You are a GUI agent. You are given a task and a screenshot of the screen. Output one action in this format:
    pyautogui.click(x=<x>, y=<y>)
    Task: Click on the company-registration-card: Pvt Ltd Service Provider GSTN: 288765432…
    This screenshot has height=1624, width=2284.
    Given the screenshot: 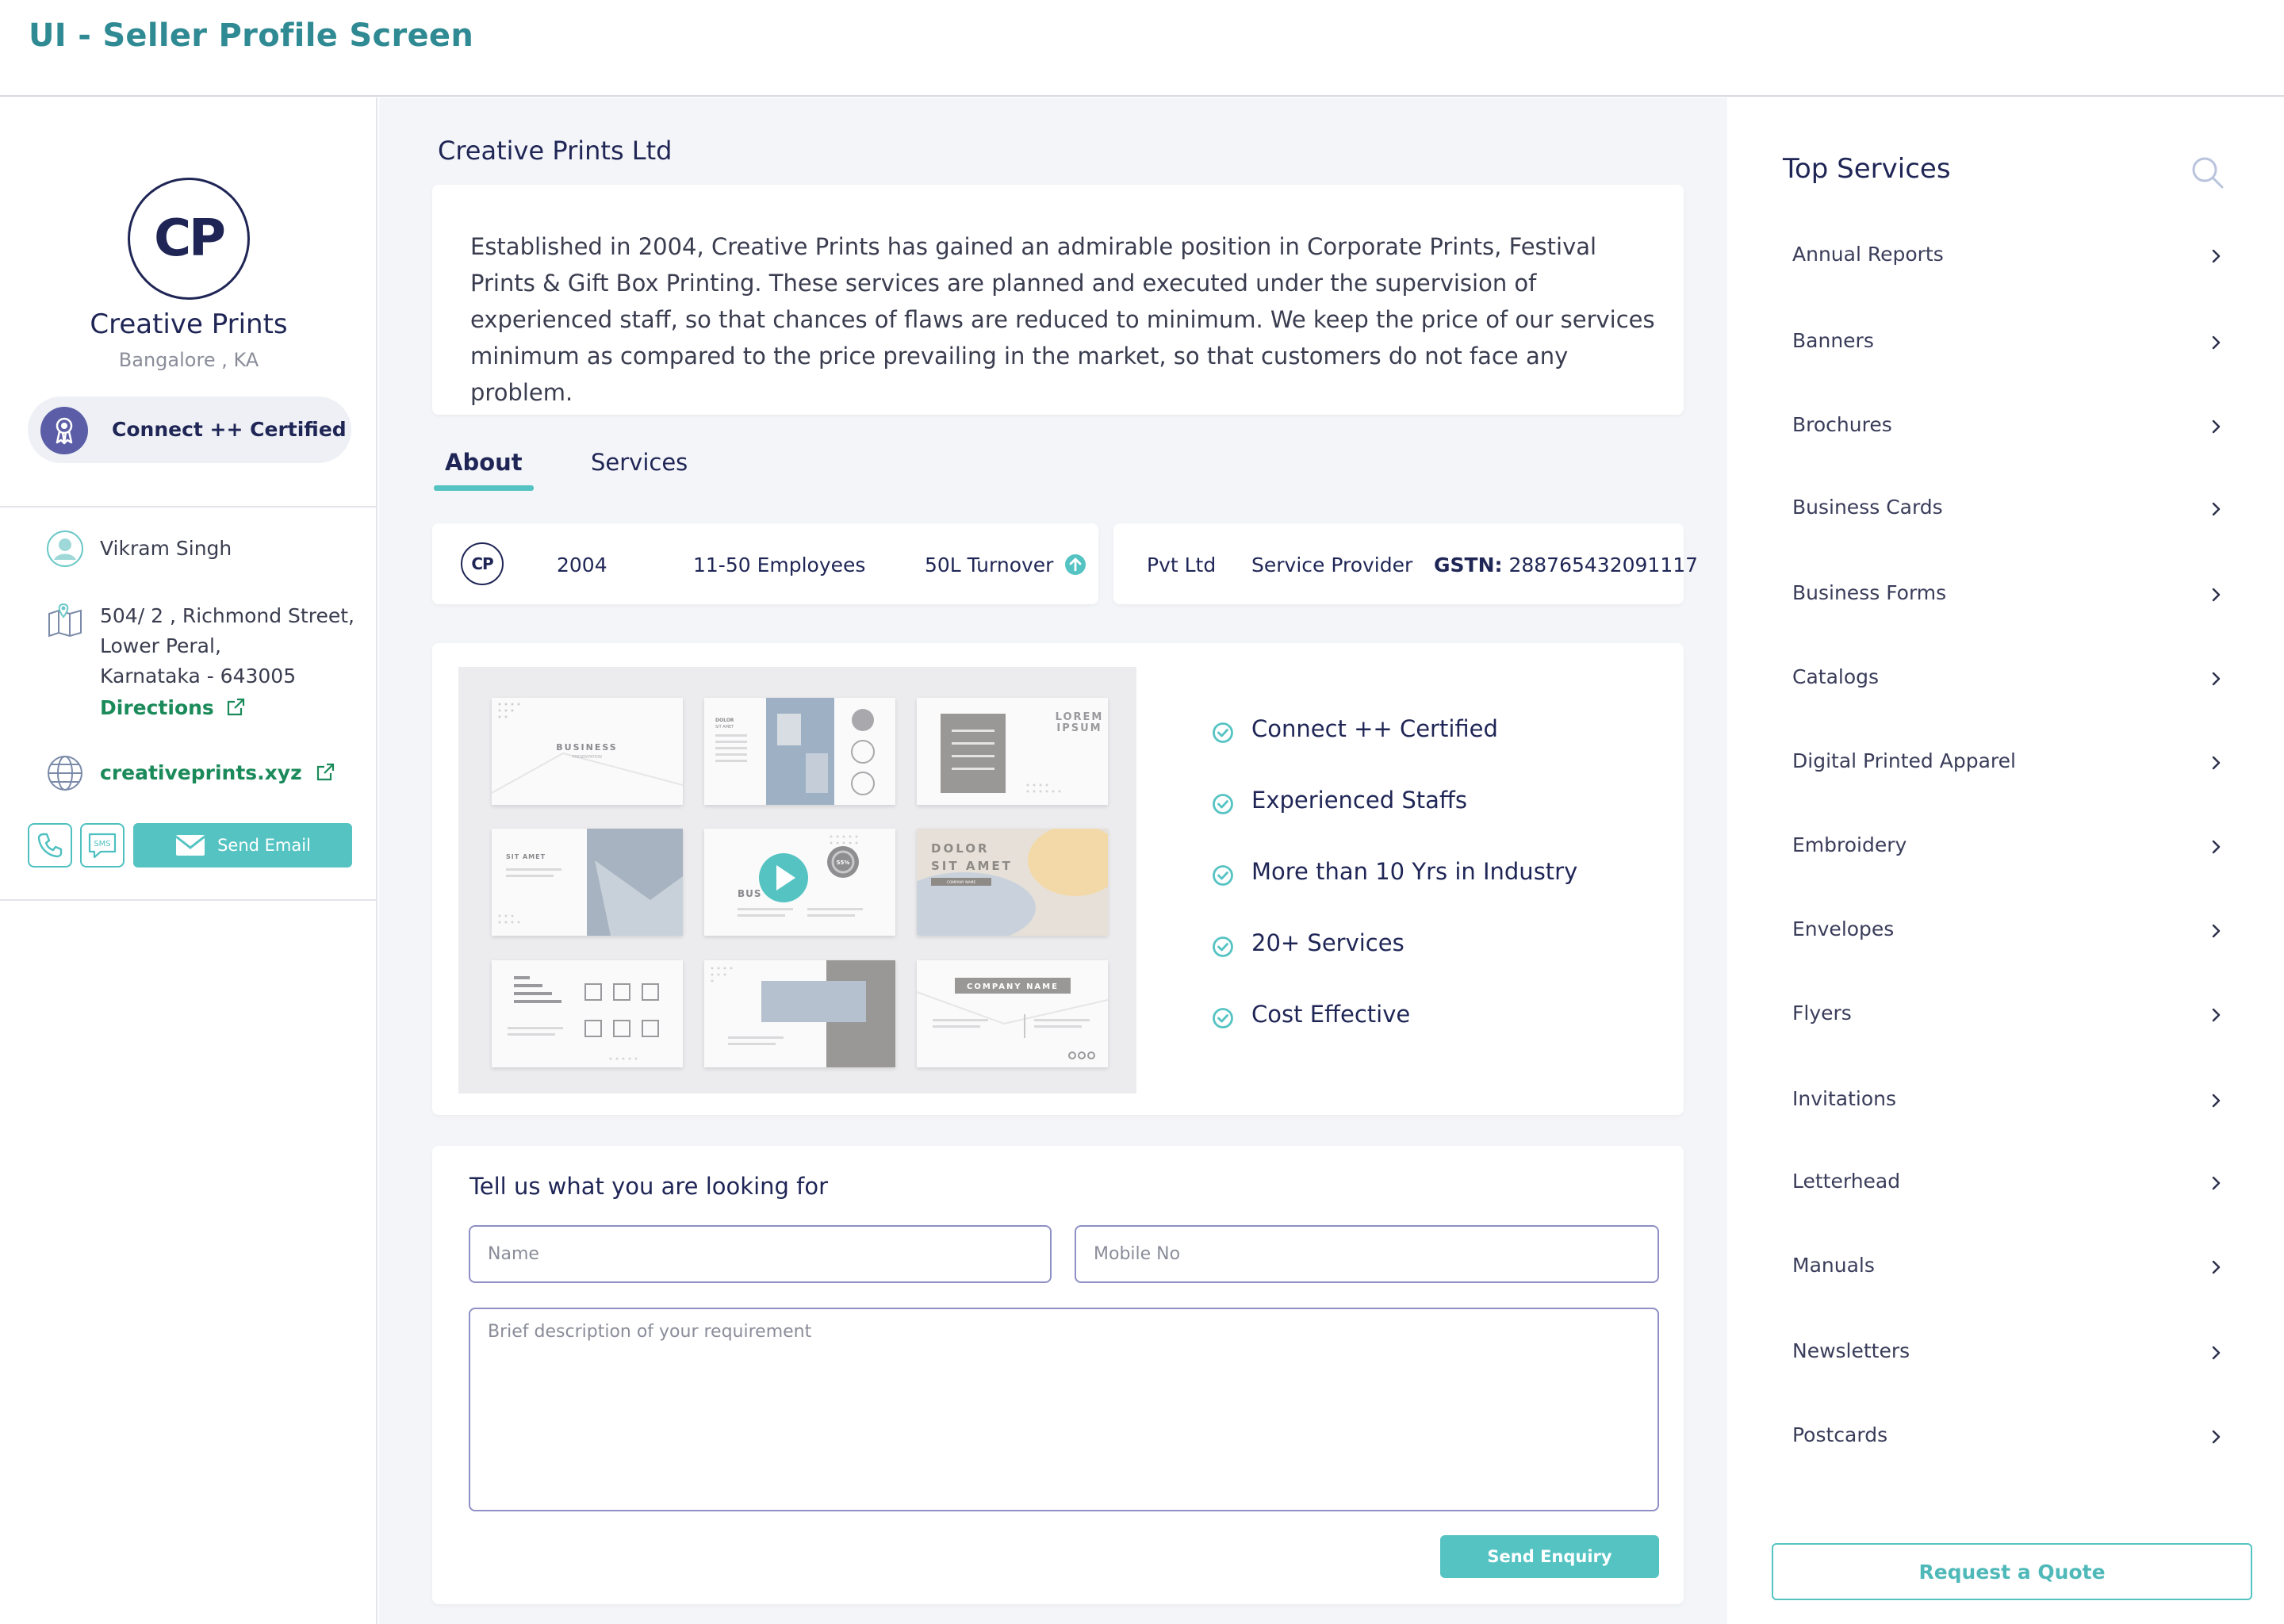 What is the action you would take?
    pyautogui.click(x=1405, y=563)
    